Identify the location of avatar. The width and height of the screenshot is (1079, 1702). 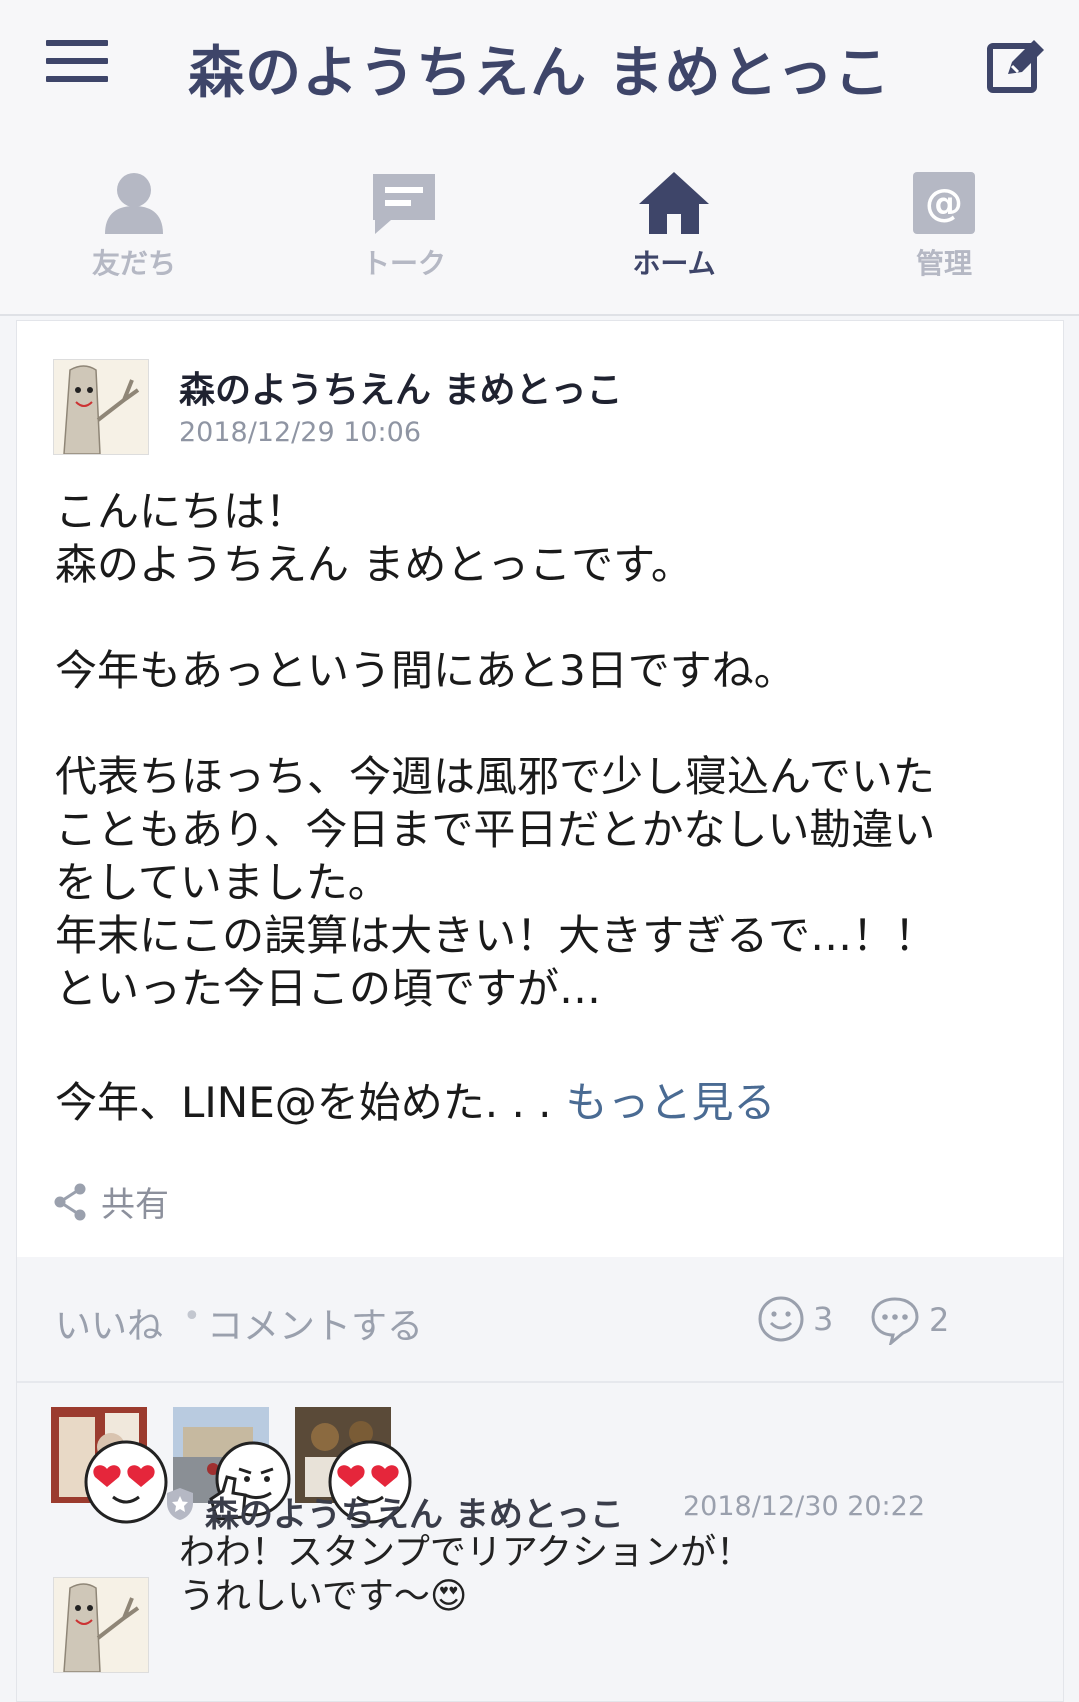
(101, 407).